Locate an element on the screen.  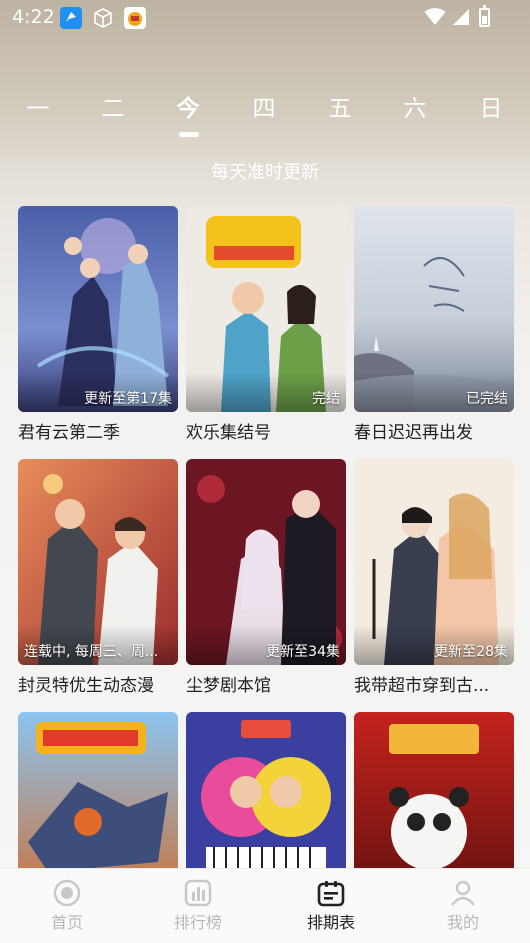
tab-monday: 一 is located at coordinates (38, 109).